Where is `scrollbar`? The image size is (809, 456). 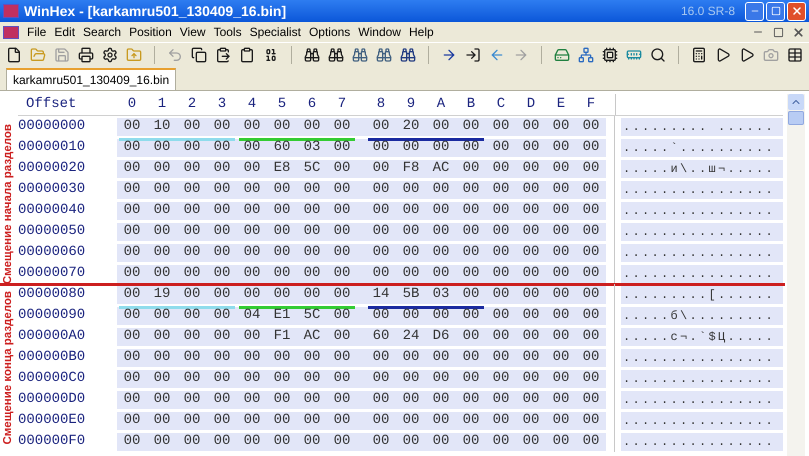
scrollbar is located at coordinates (796, 275).